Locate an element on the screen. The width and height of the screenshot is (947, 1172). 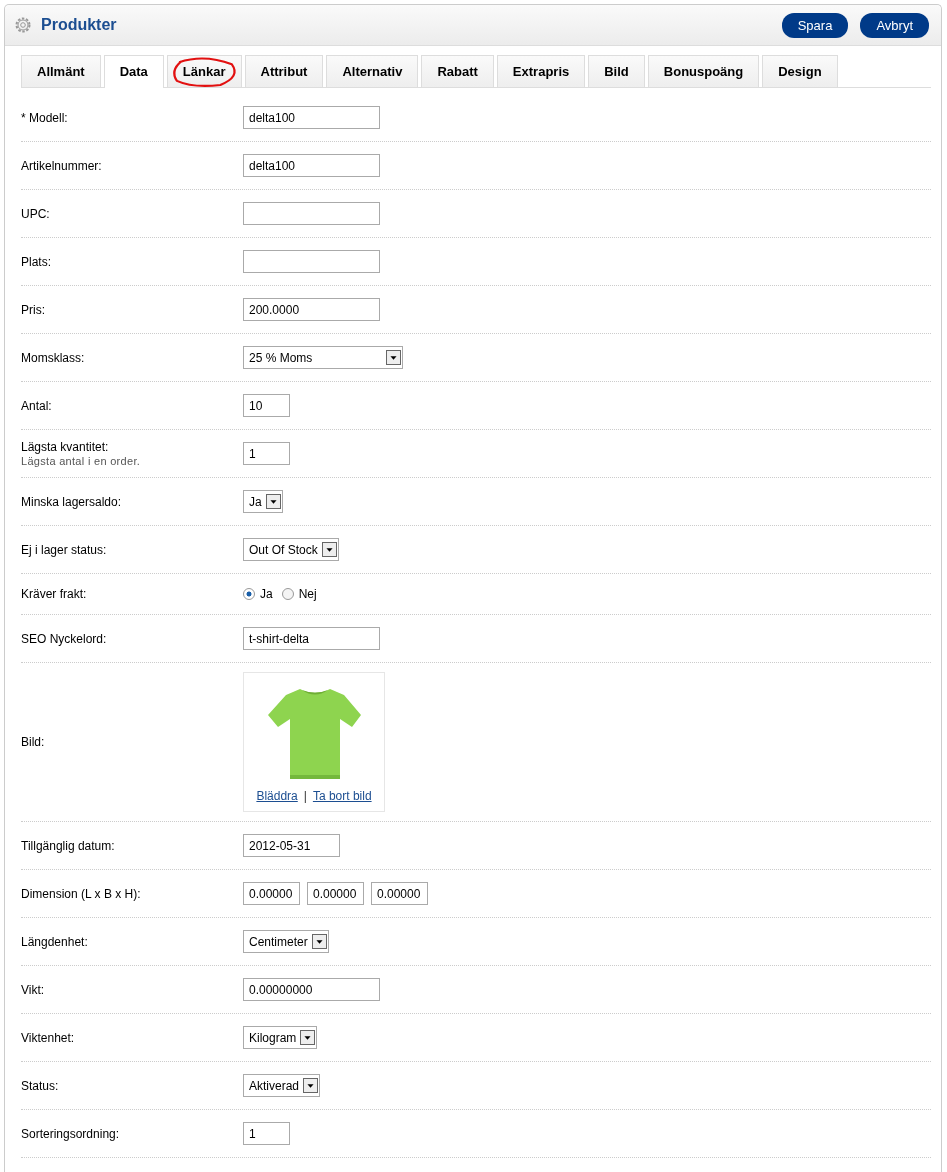
date-field: 2012-05-31 is located at coordinates (291, 845).